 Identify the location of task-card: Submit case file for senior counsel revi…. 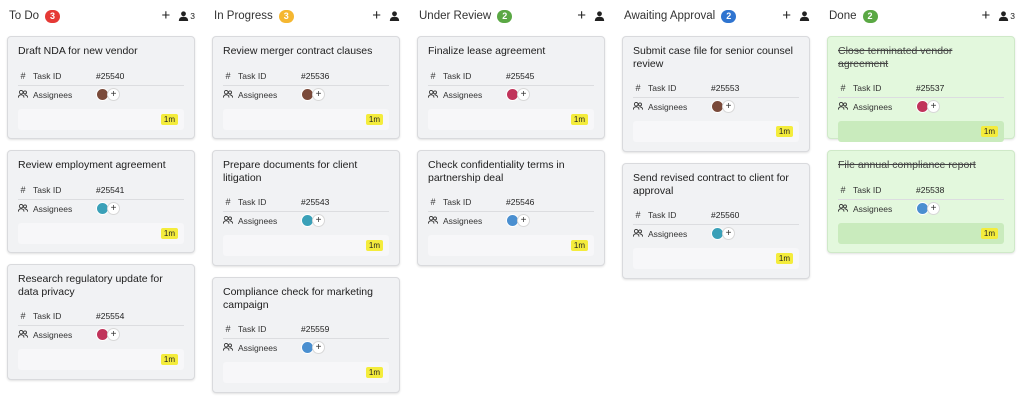
(716, 94).